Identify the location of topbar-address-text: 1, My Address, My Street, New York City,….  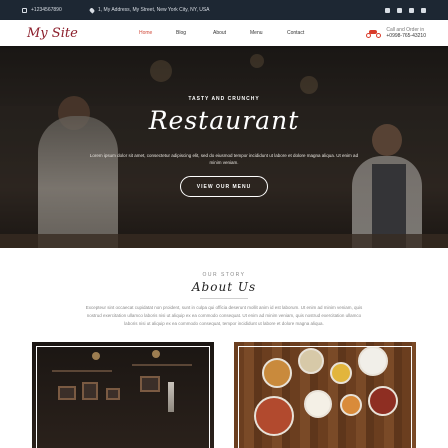
(154, 10).